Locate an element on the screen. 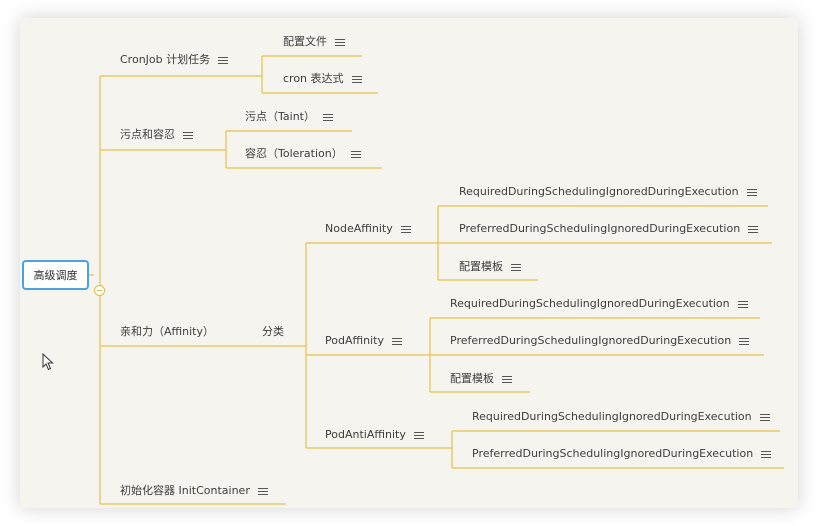 The image size is (817, 526). node-pod-affinity: PodAffinity is located at coordinates (363, 341).